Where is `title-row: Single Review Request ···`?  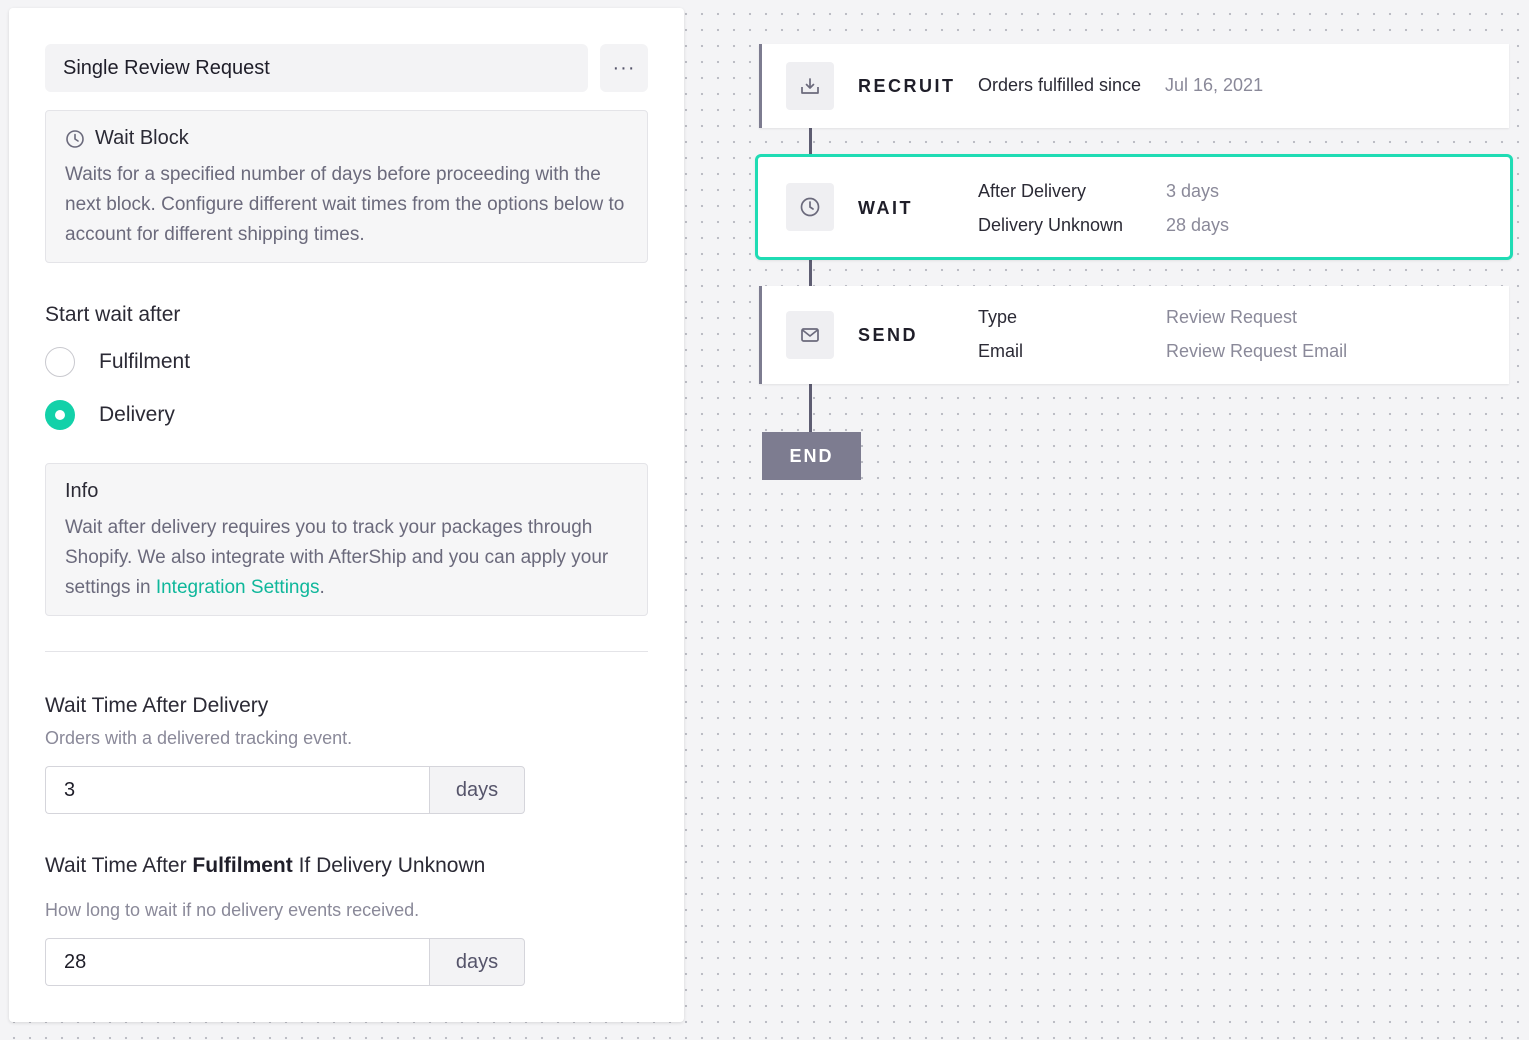
title-row: Single Review Request ··· is located at coordinates (346, 68).